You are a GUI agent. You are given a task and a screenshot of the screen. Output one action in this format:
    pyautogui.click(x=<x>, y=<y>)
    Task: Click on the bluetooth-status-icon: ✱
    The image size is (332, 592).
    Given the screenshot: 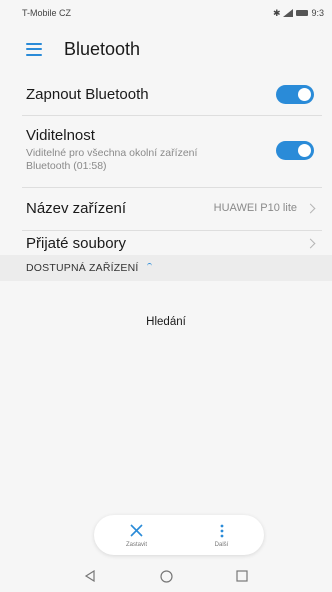 What is the action you would take?
    pyautogui.click(x=276, y=12)
    